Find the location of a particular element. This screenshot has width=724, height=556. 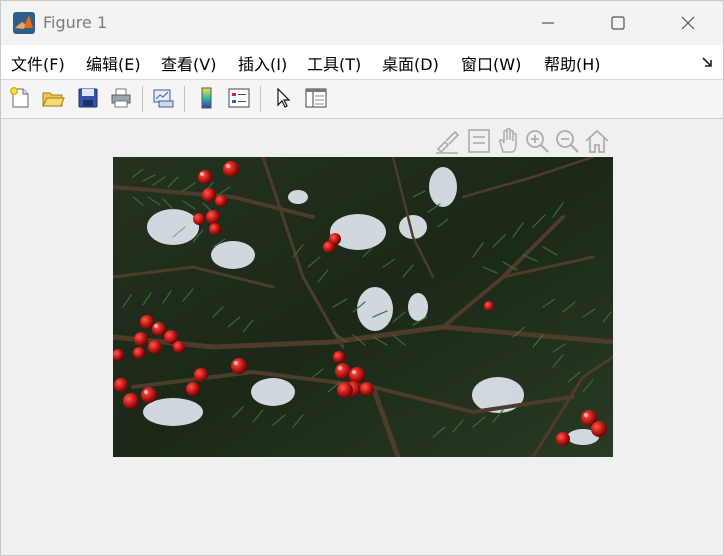

title-bar: Figure 1 is located at coordinates (362, 23).